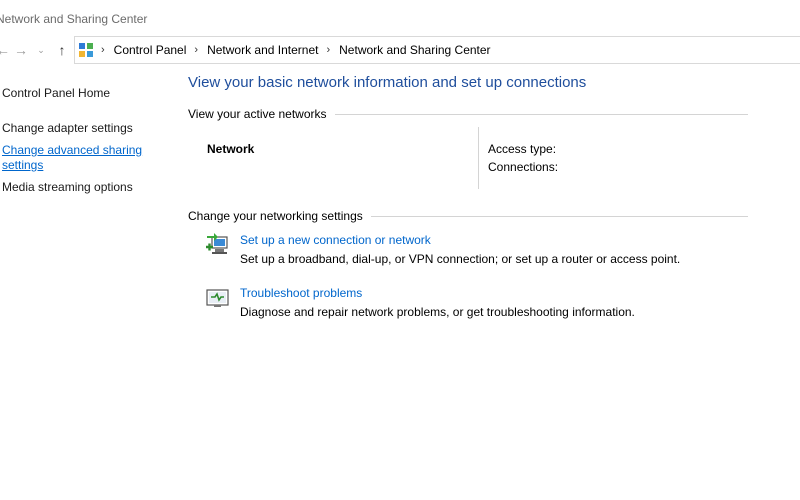 This screenshot has height=500, width=800. What do you see at coordinates (218, 245) in the screenshot?
I see `new-connection-icon` at bounding box center [218, 245].